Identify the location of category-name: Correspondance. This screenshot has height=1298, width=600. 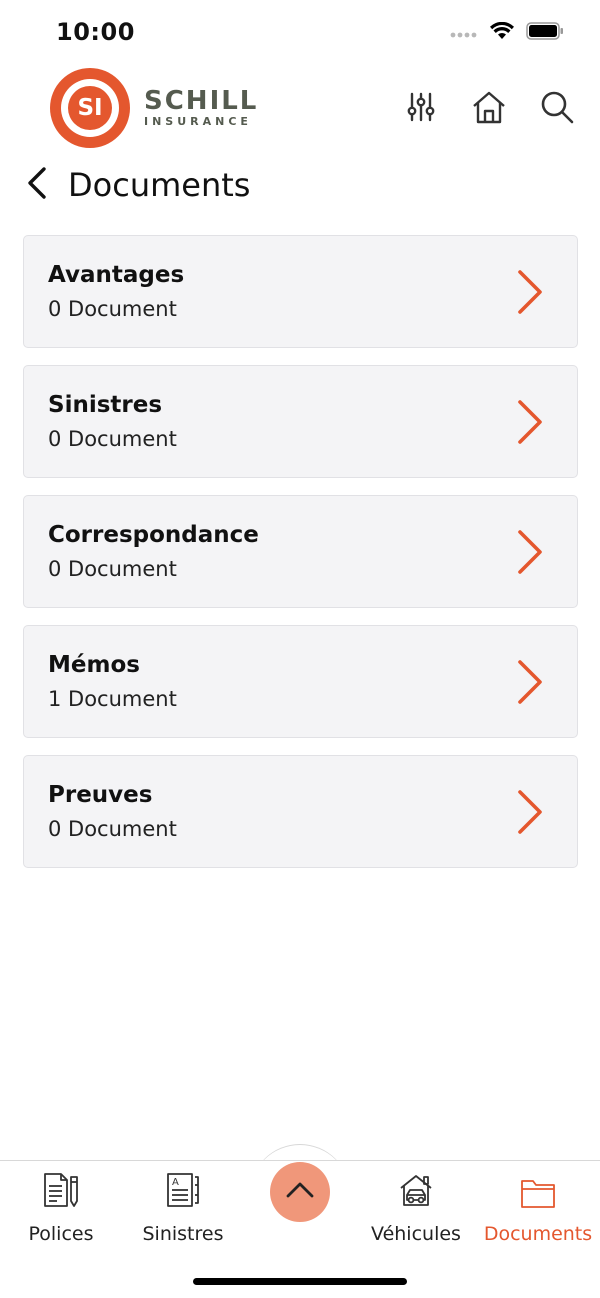
(153, 535).